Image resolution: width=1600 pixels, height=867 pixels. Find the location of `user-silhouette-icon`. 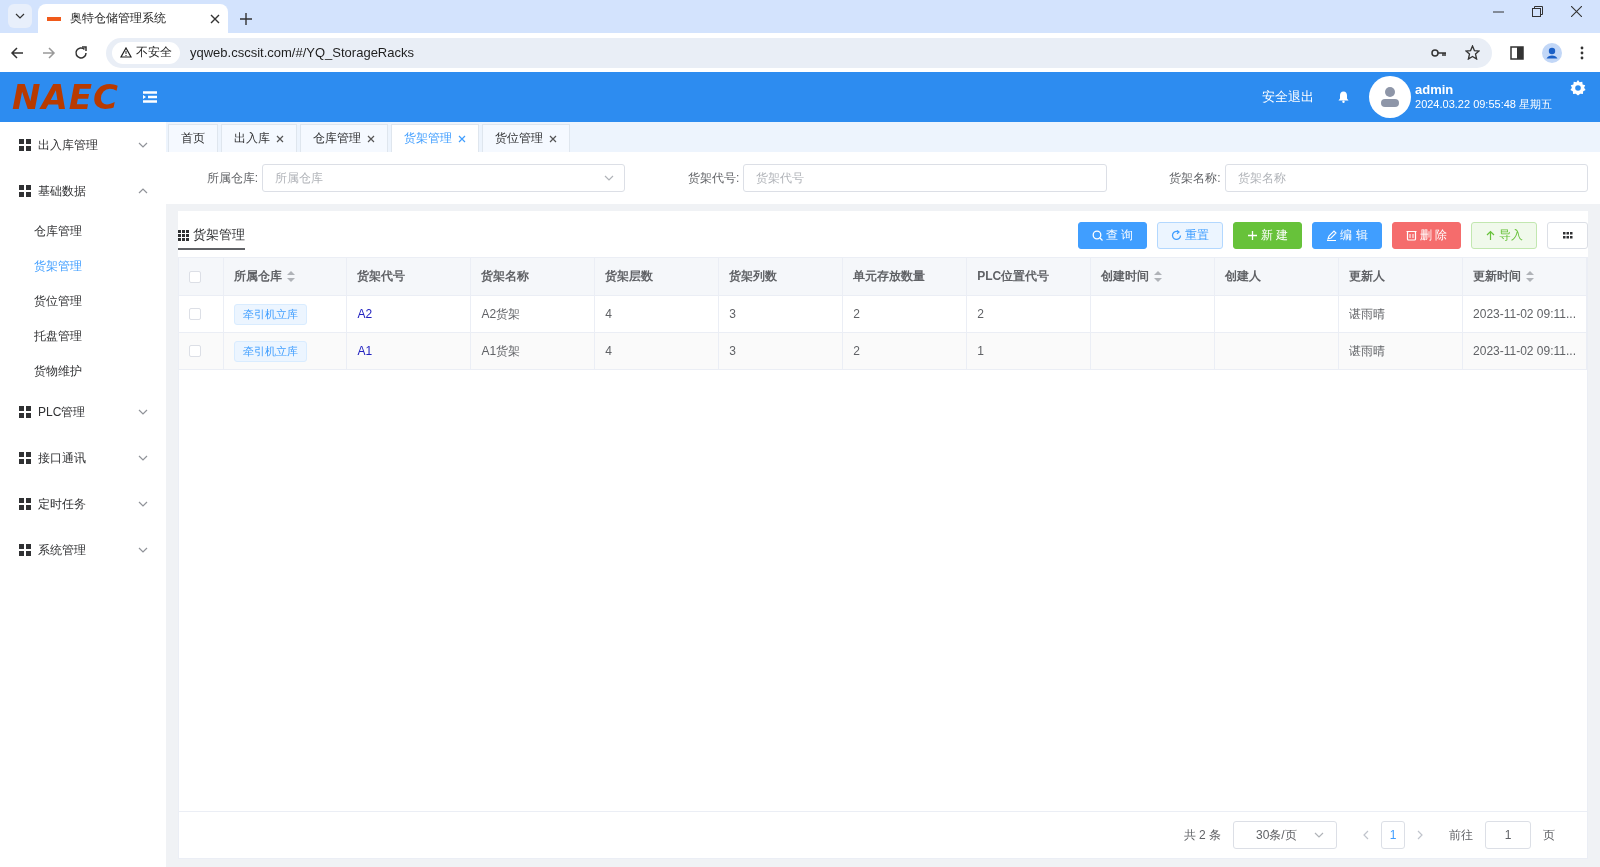

user-silhouette-icon is located at coordinates (1390, 97).